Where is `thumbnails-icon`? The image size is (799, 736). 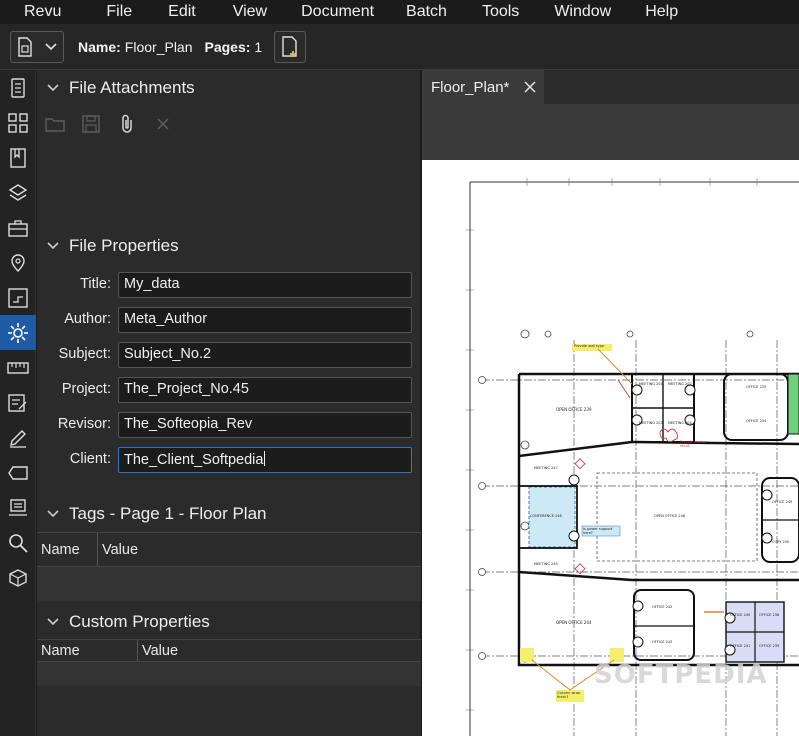 thumbnails-icon is located at coordinates (18, 87).